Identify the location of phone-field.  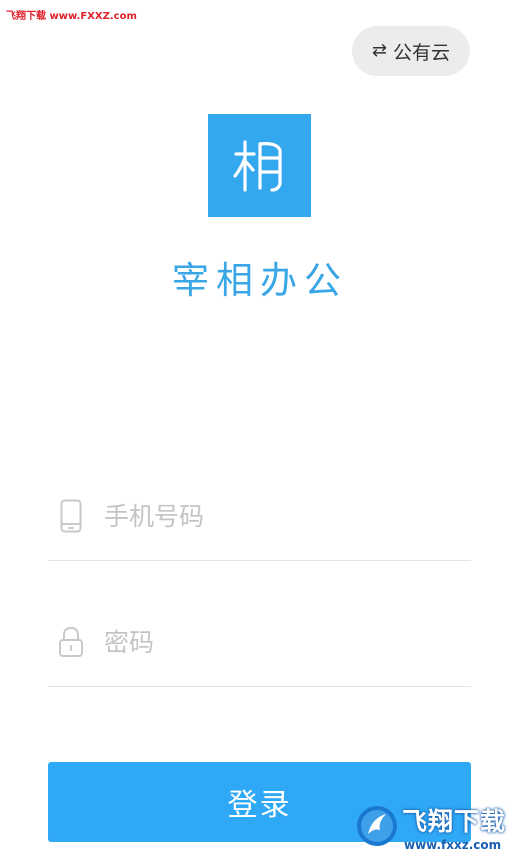
(259, 516).